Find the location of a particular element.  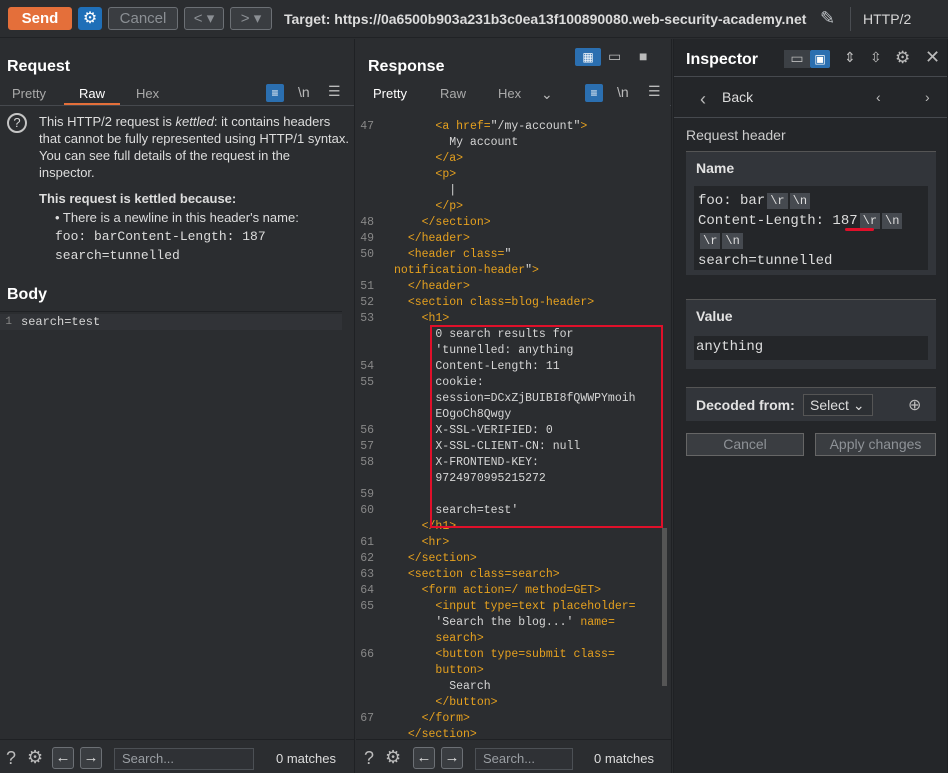

response-code-line: notification-header"> is located at coordinates (509, 271).